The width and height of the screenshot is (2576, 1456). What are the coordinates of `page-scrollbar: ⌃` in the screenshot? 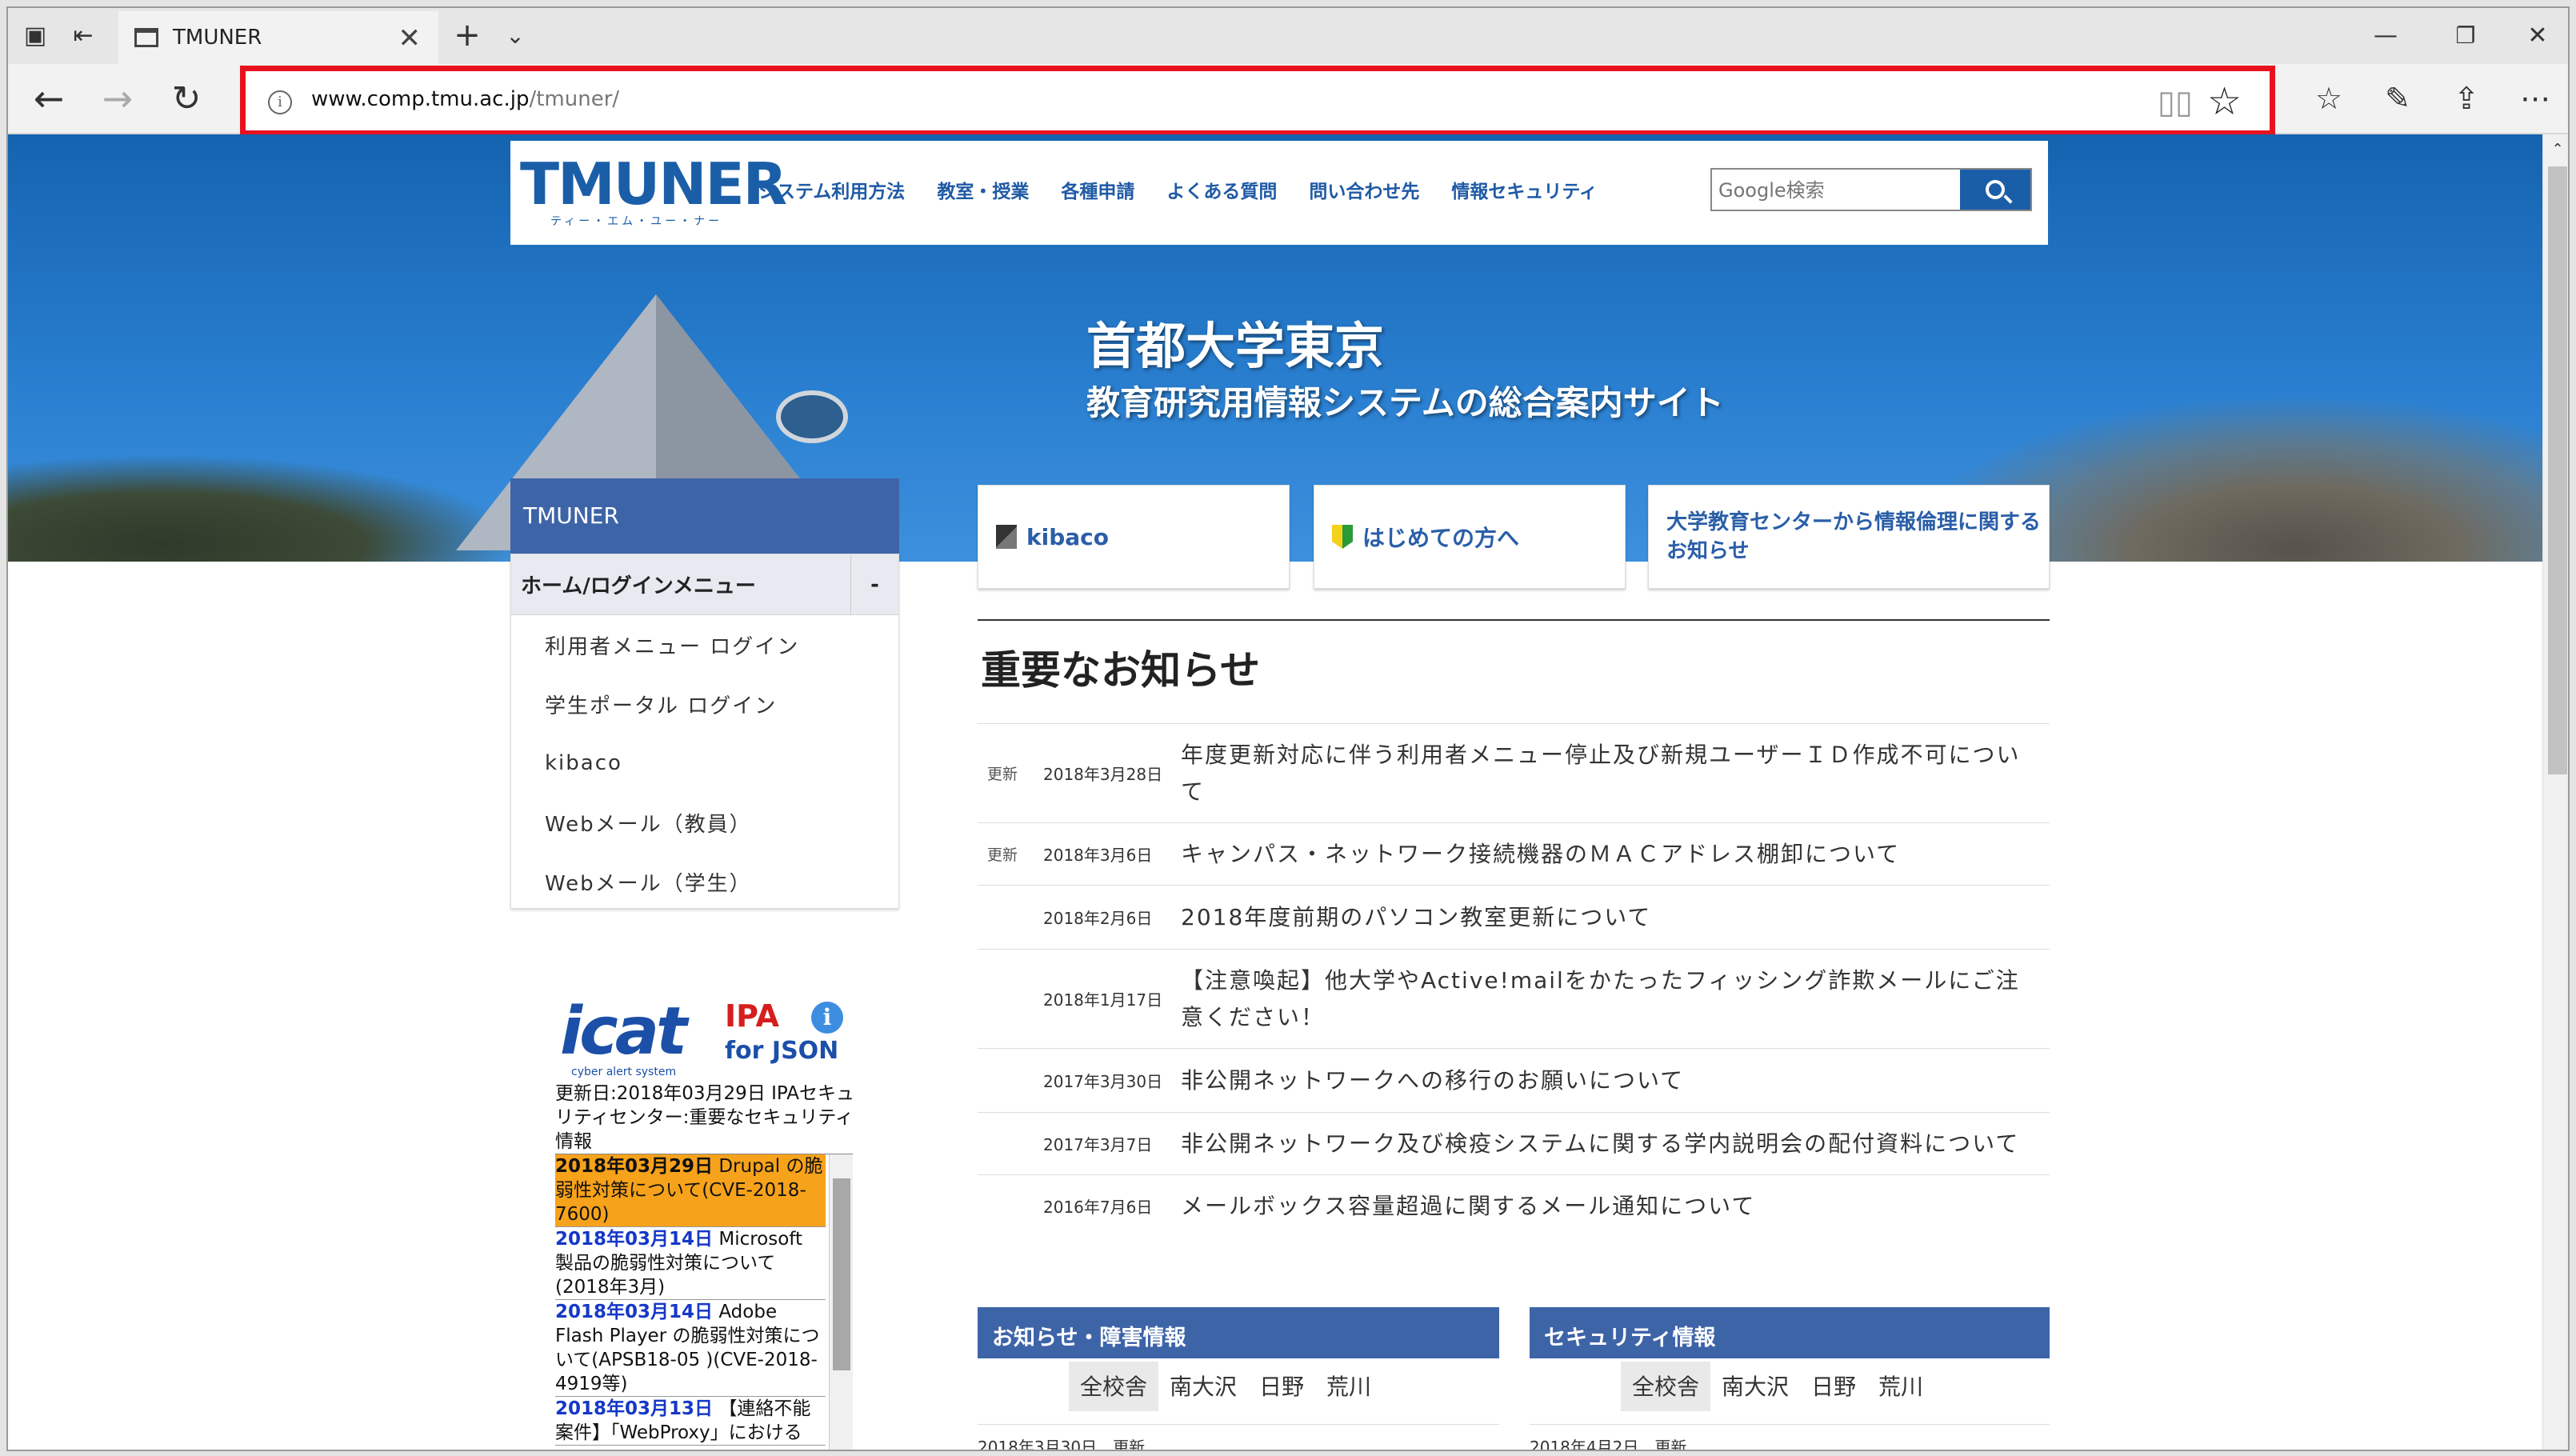 It's located at (2555, 792).